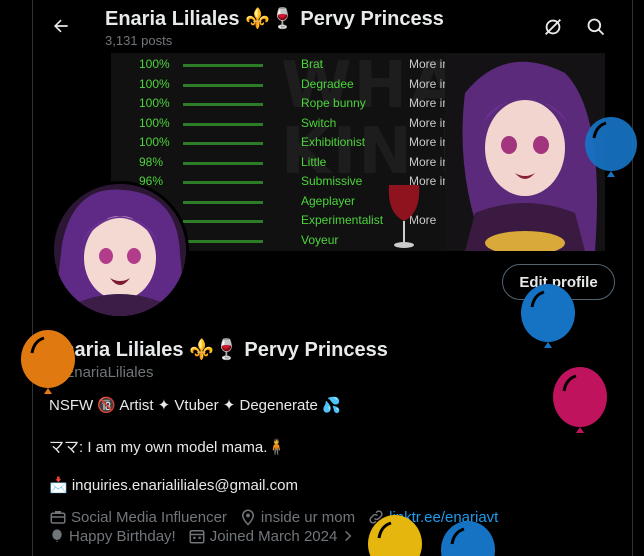 The image size is (644, 556). I want to click on location-pin-icon, so click(247, 517).